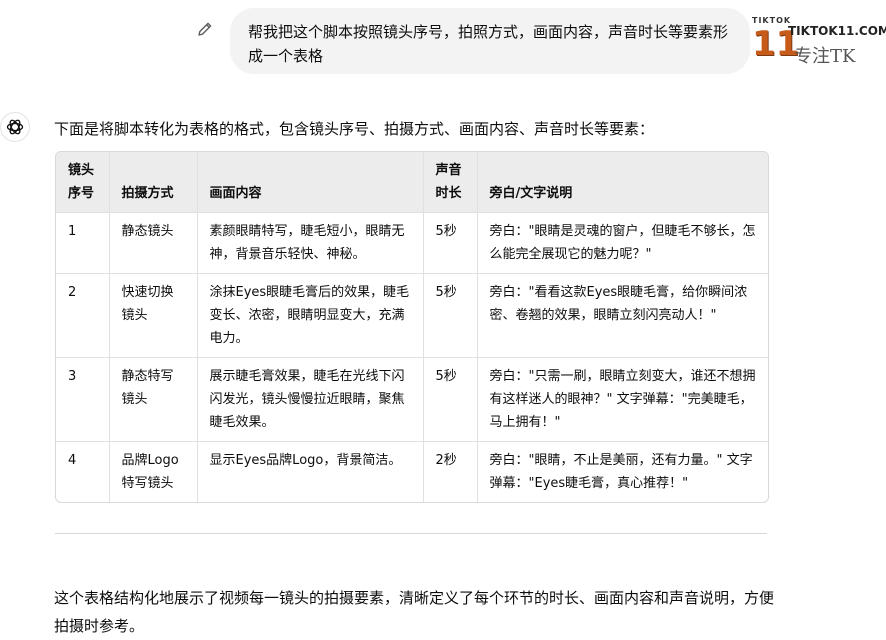  What do you see at coordinates (622, 182) in the screenshot?
I see `header-narration: 旁白/文字说明` at bounding box center [622, 182].